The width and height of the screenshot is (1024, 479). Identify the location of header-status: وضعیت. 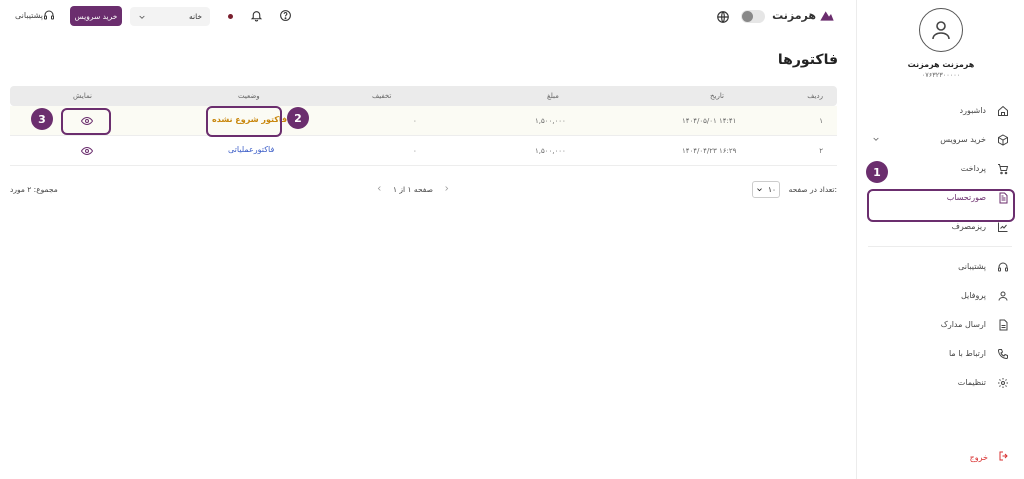
(249, 96).